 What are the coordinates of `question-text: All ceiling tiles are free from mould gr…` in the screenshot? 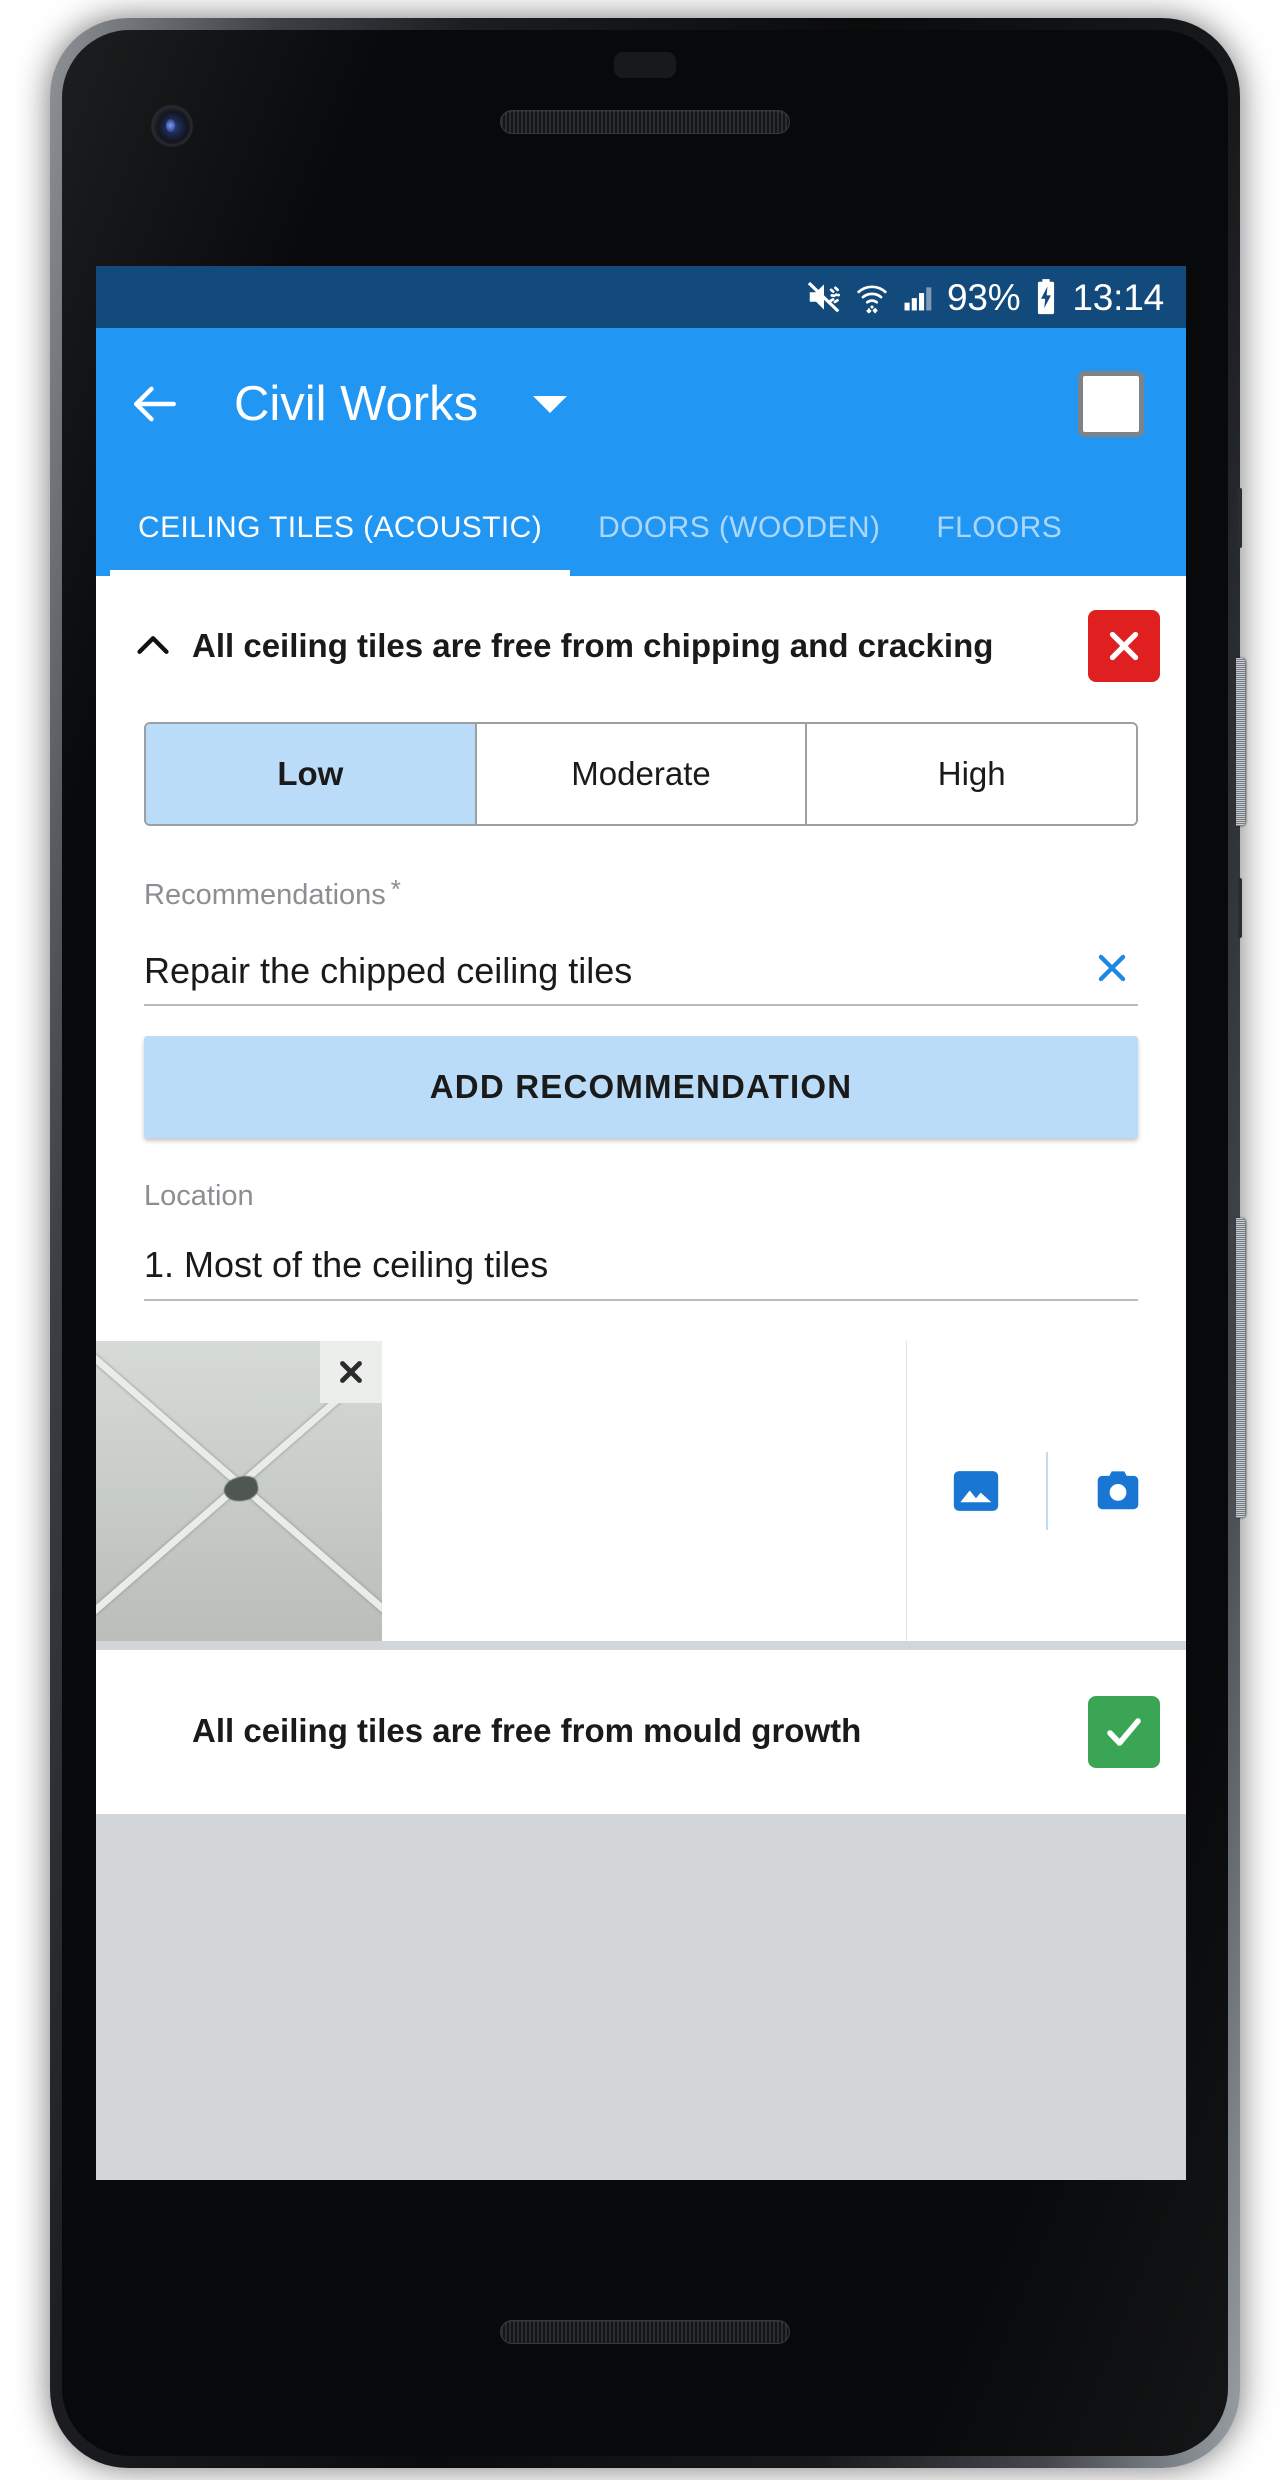 It's located at (527, 1731).